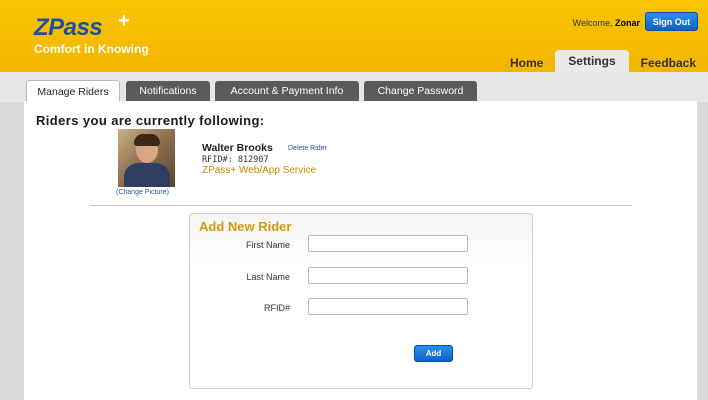 The width and height of the screenshot is (708, 400). Describe the element at coordinates (287, 91) in the screenshot. I see `tab-account-payment: Account & Payment Info` at that location.